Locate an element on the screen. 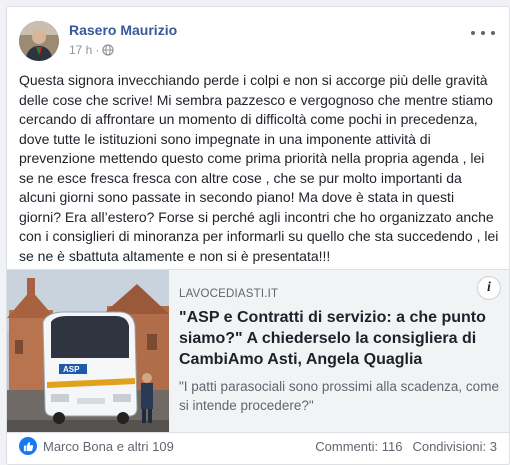  author-name: Rasero Maurizio is located at coordinates (123, 30).